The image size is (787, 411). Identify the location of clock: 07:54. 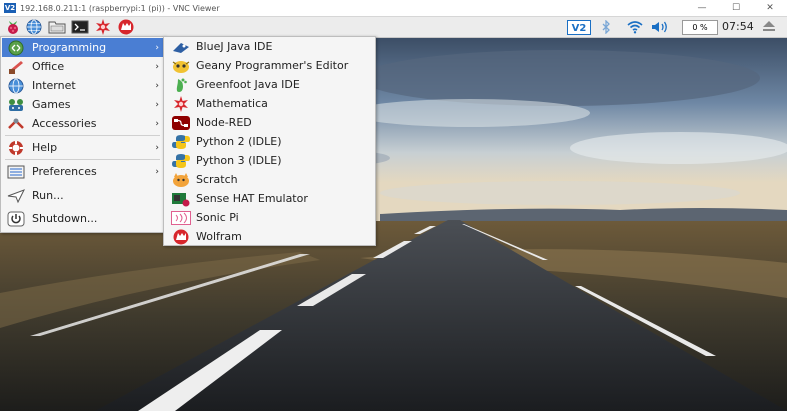
(738, 26).